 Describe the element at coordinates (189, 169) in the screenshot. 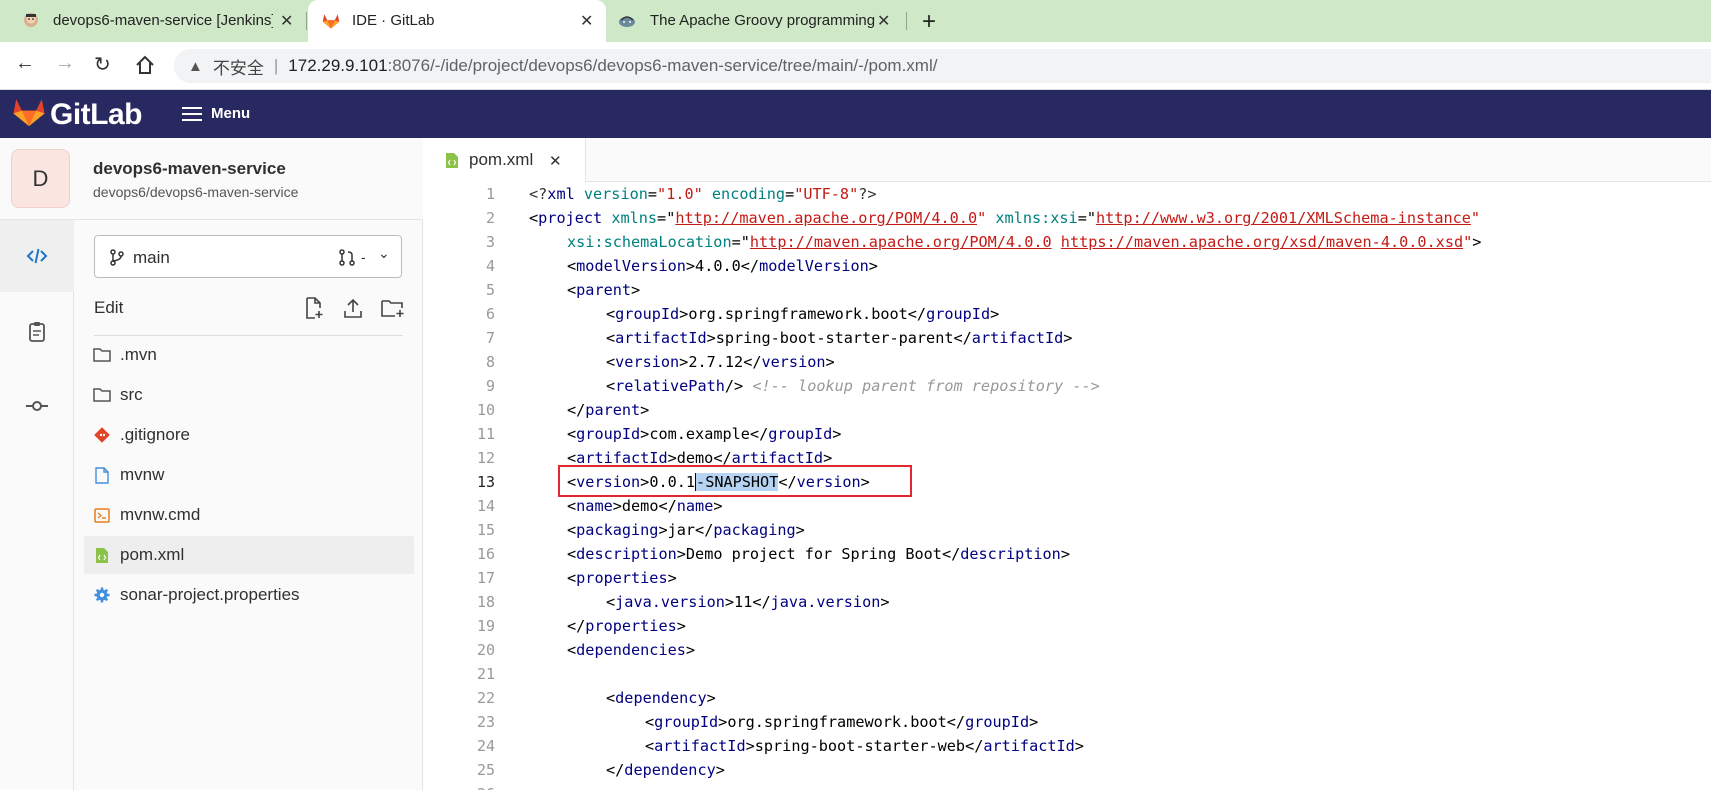

I see `project-name: devops6-maven-service` at that location.